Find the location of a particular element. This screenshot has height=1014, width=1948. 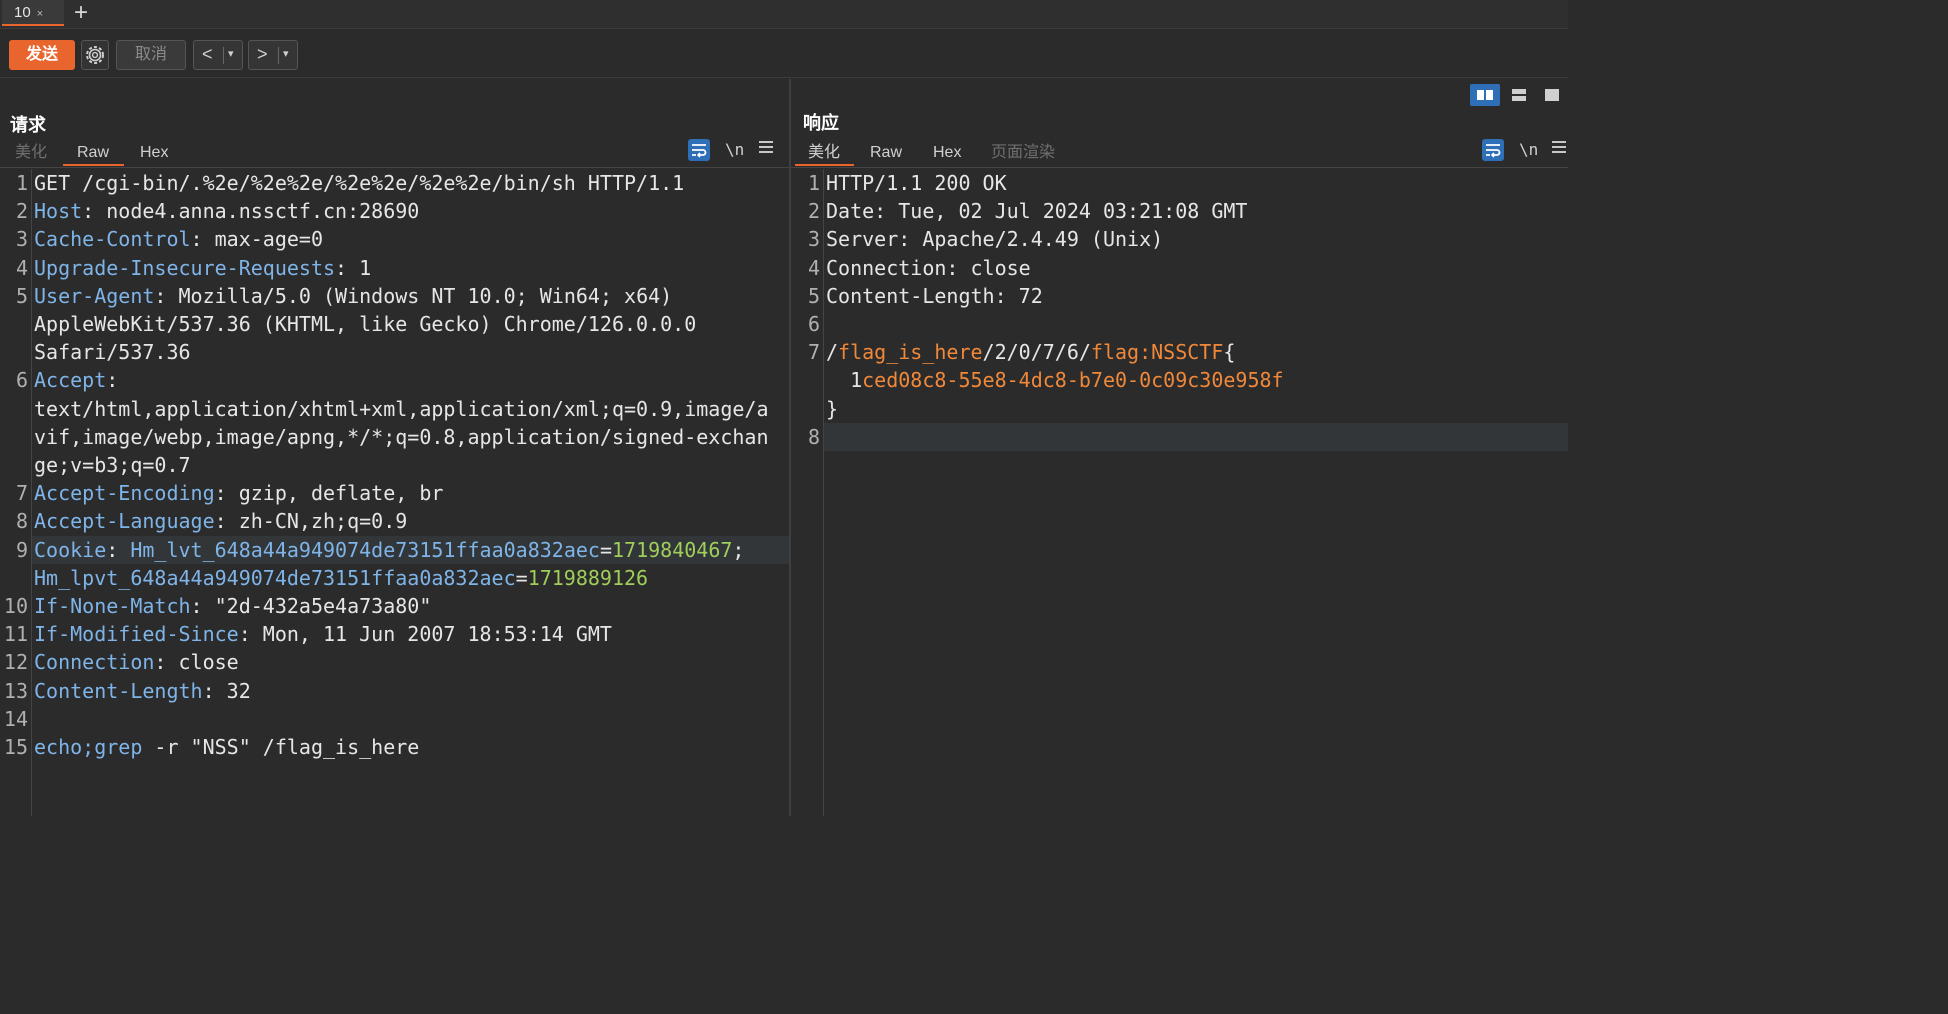

code-text: Accept-Encoding: gzip, deflate, br is located at coordinates (238, 493).